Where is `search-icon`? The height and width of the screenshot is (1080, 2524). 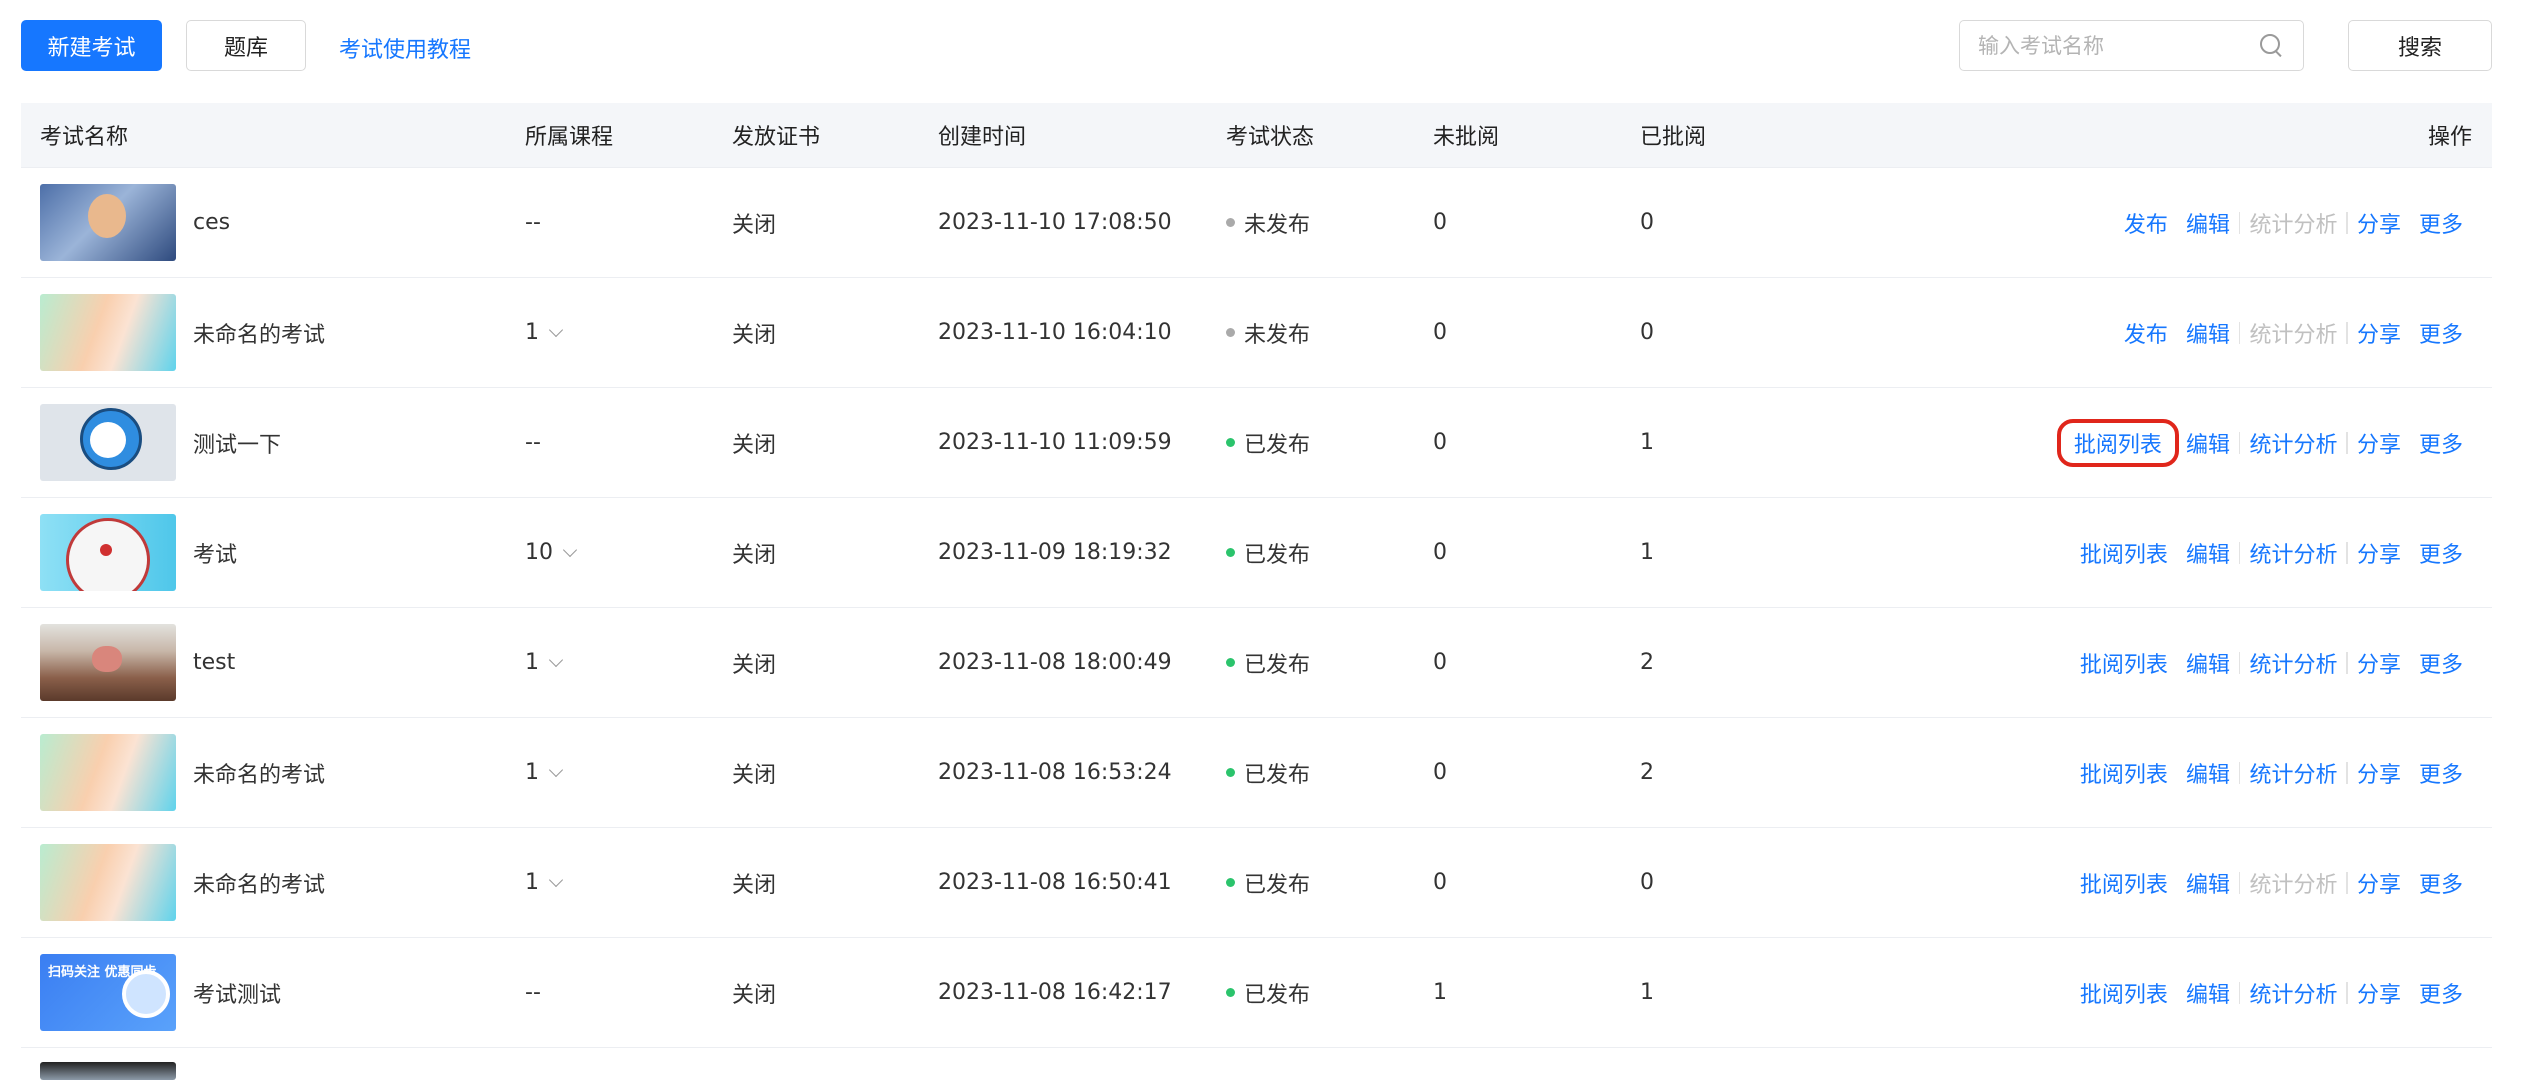 search-icon is located at coordinates (2272, 46).